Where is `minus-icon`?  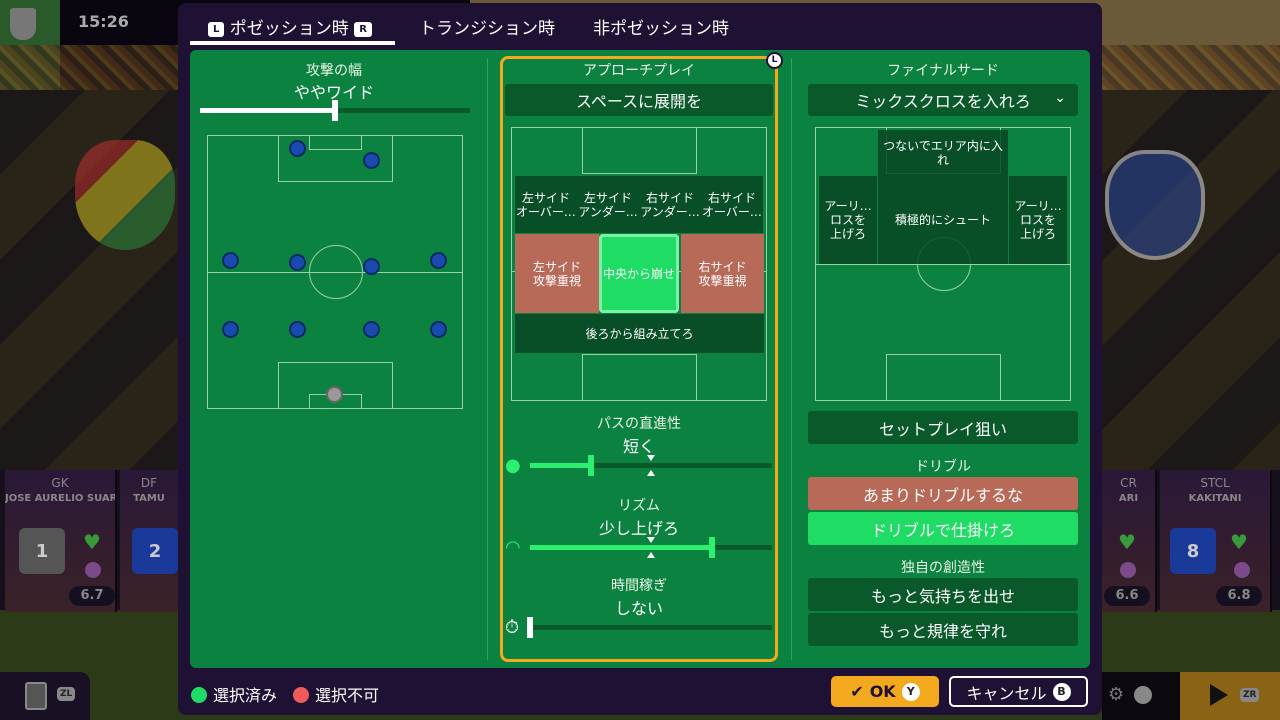 minus-icon is located at coordinates (1143, 695).